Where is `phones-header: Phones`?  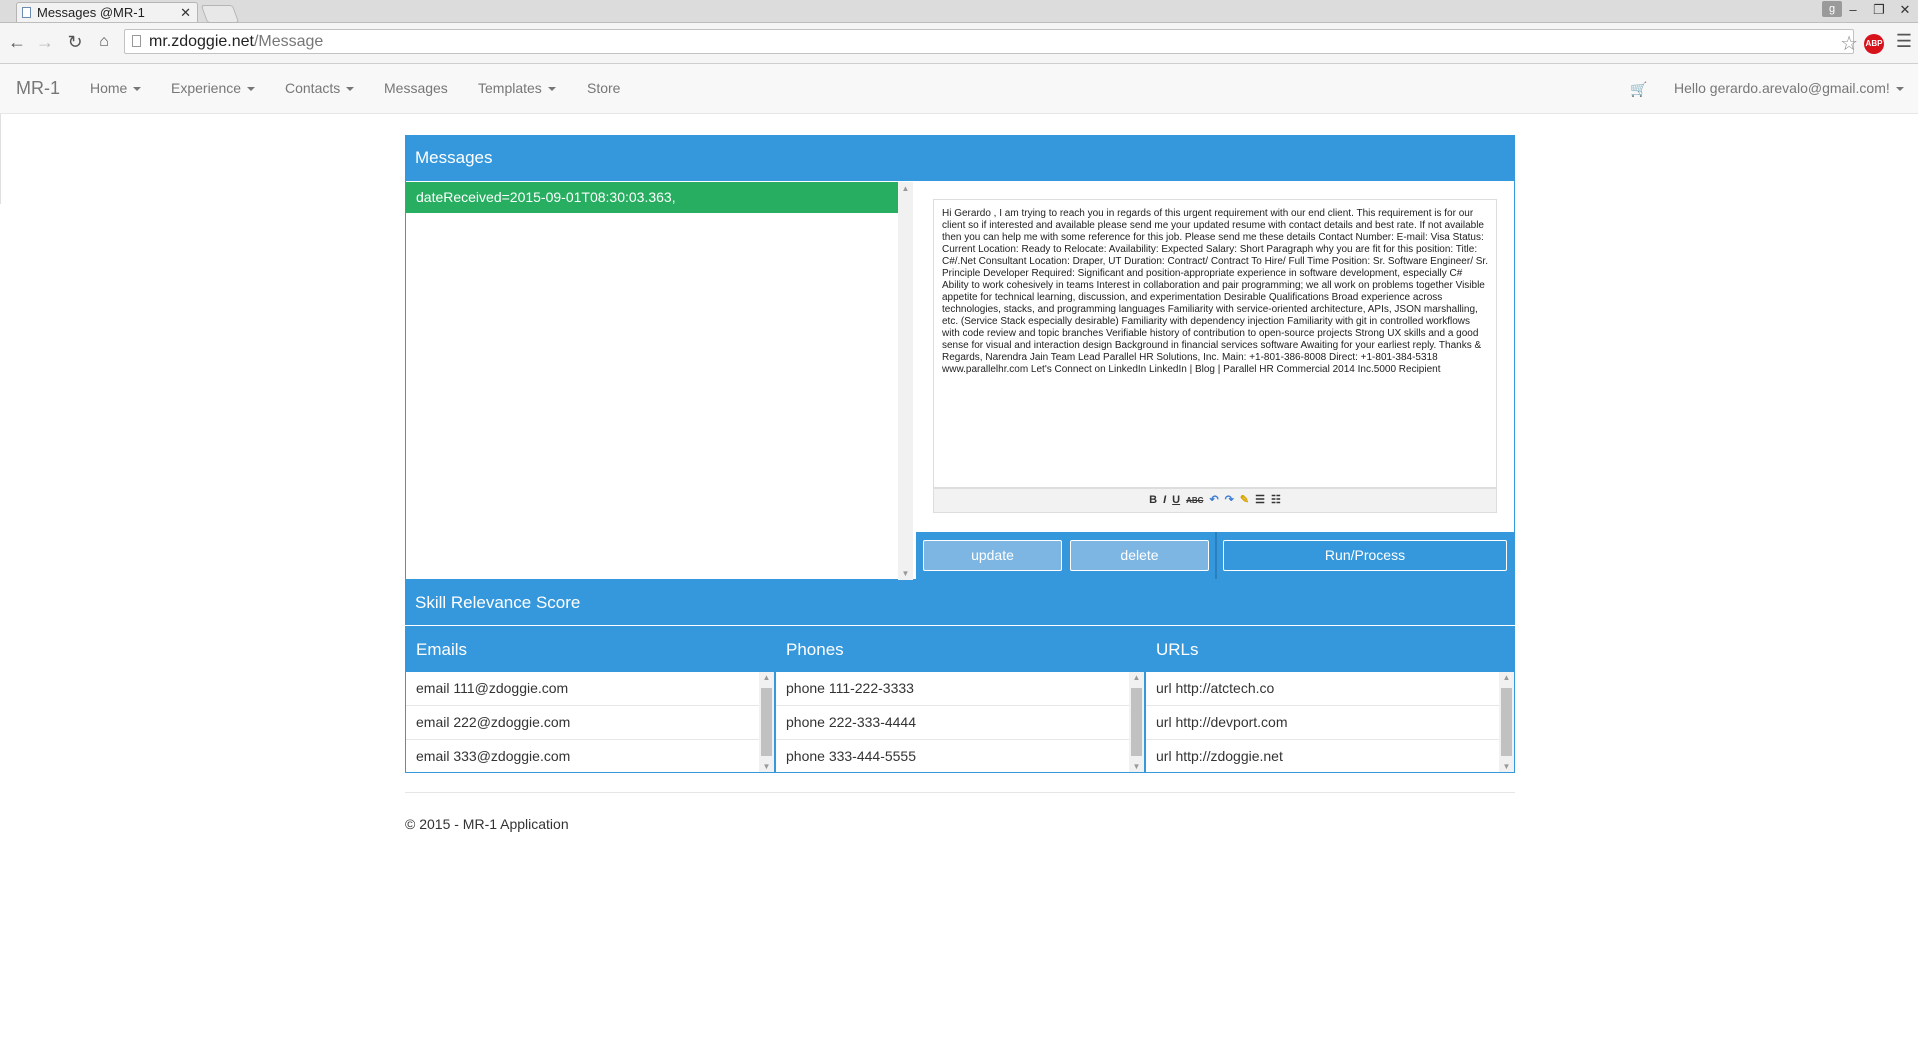
phones-header: Phones is located at coordinates (960, 649).